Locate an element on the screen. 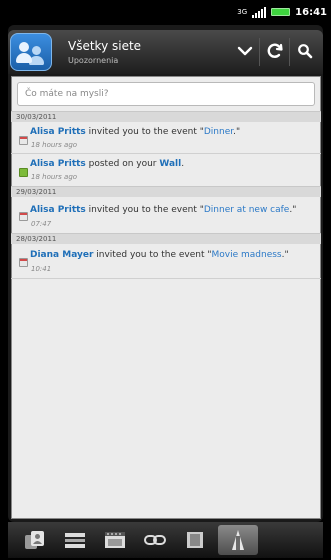 The width and height of the screenshot is (331, 560). event-link: Dinner is located at coordinates (218, 132).